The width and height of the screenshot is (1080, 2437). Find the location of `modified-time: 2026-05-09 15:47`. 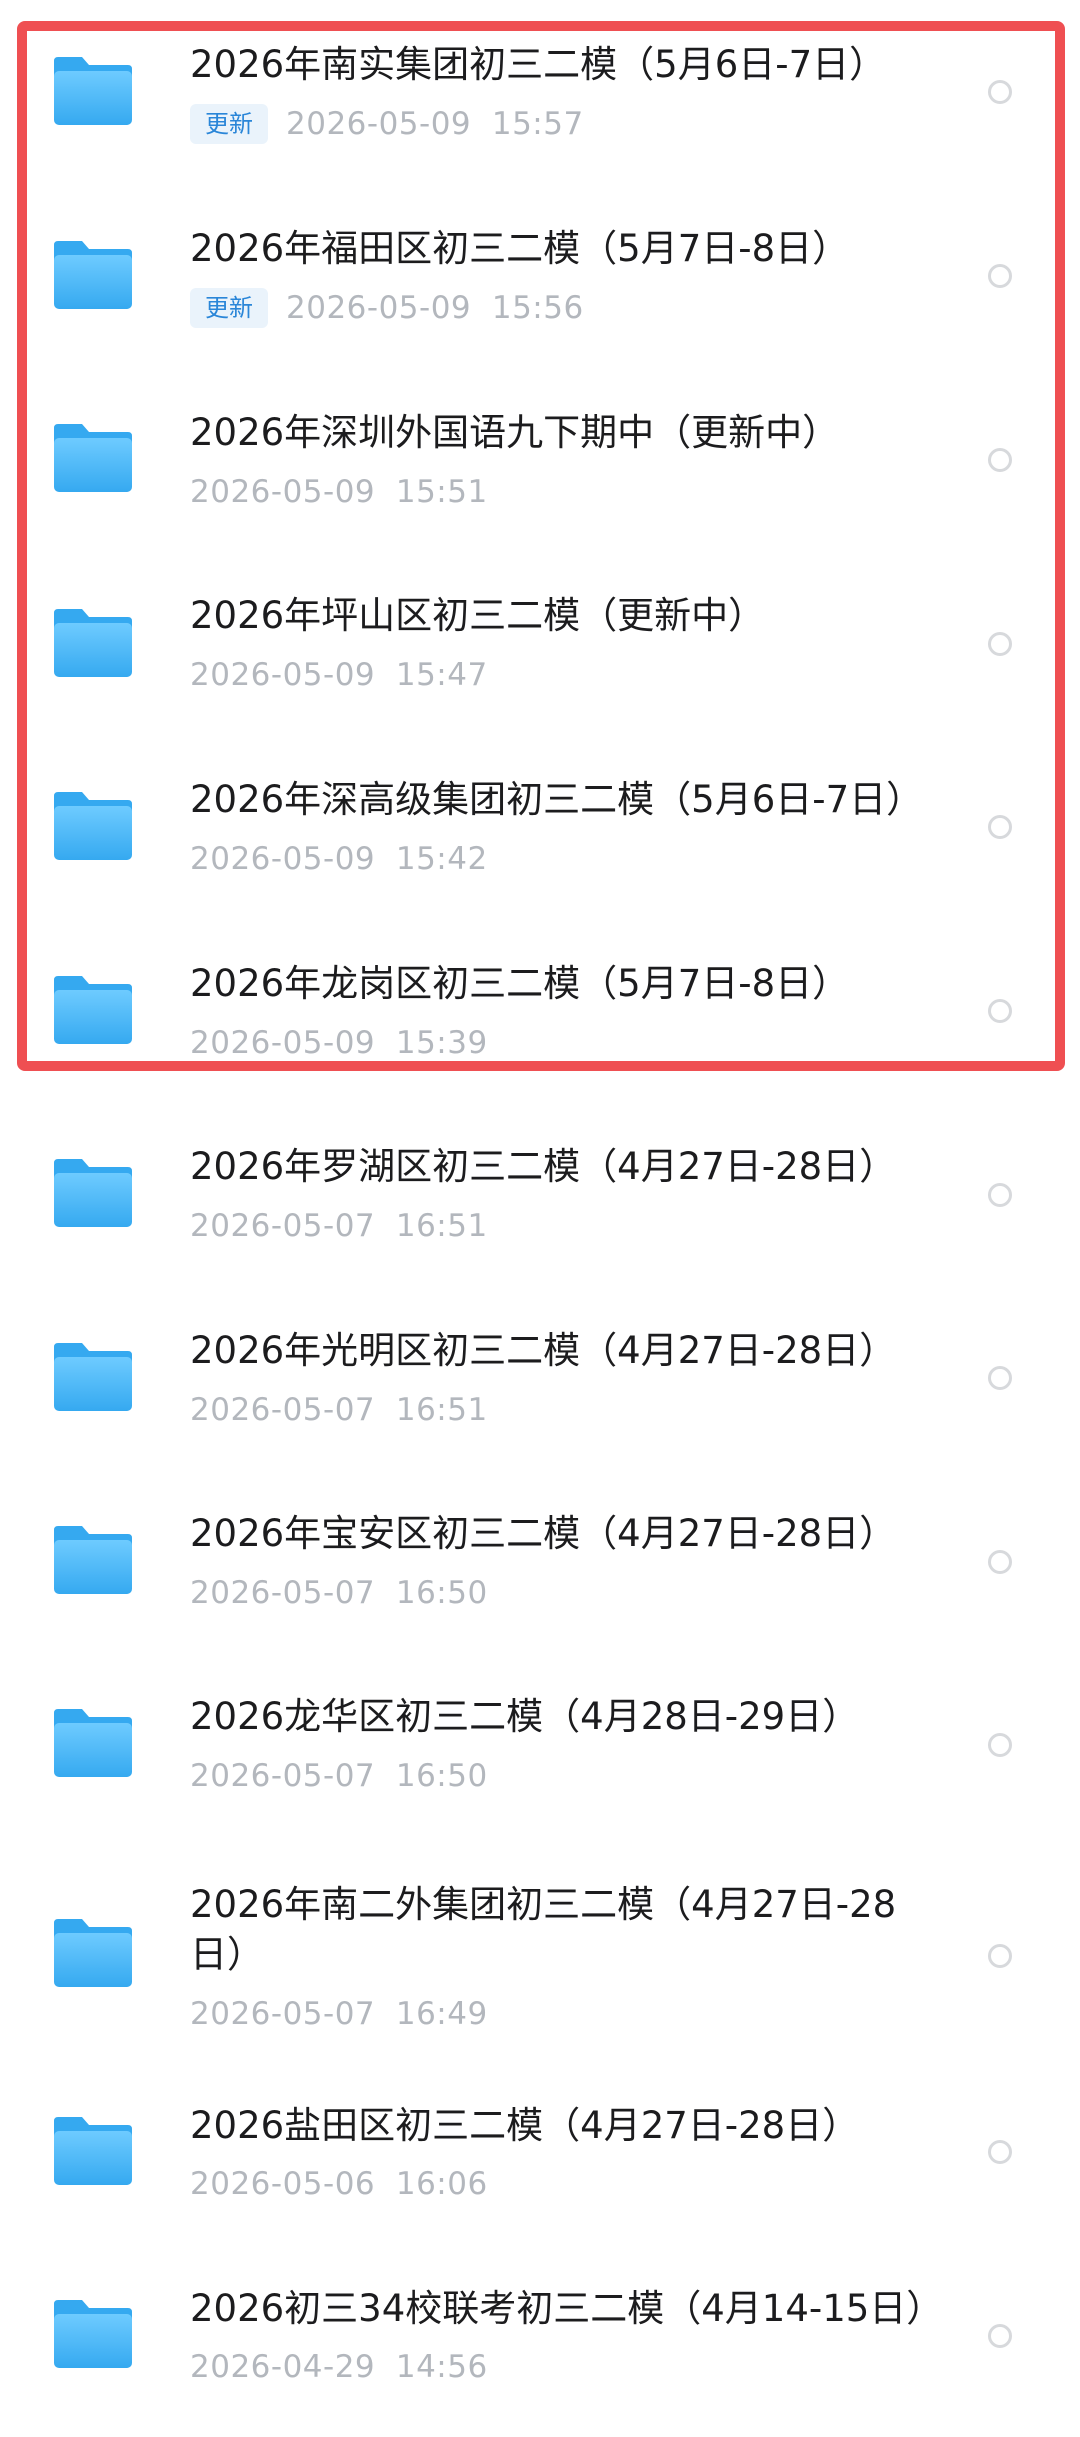

modified-time: 2026-05-09 15:47 is located at coordinates (339, 675).